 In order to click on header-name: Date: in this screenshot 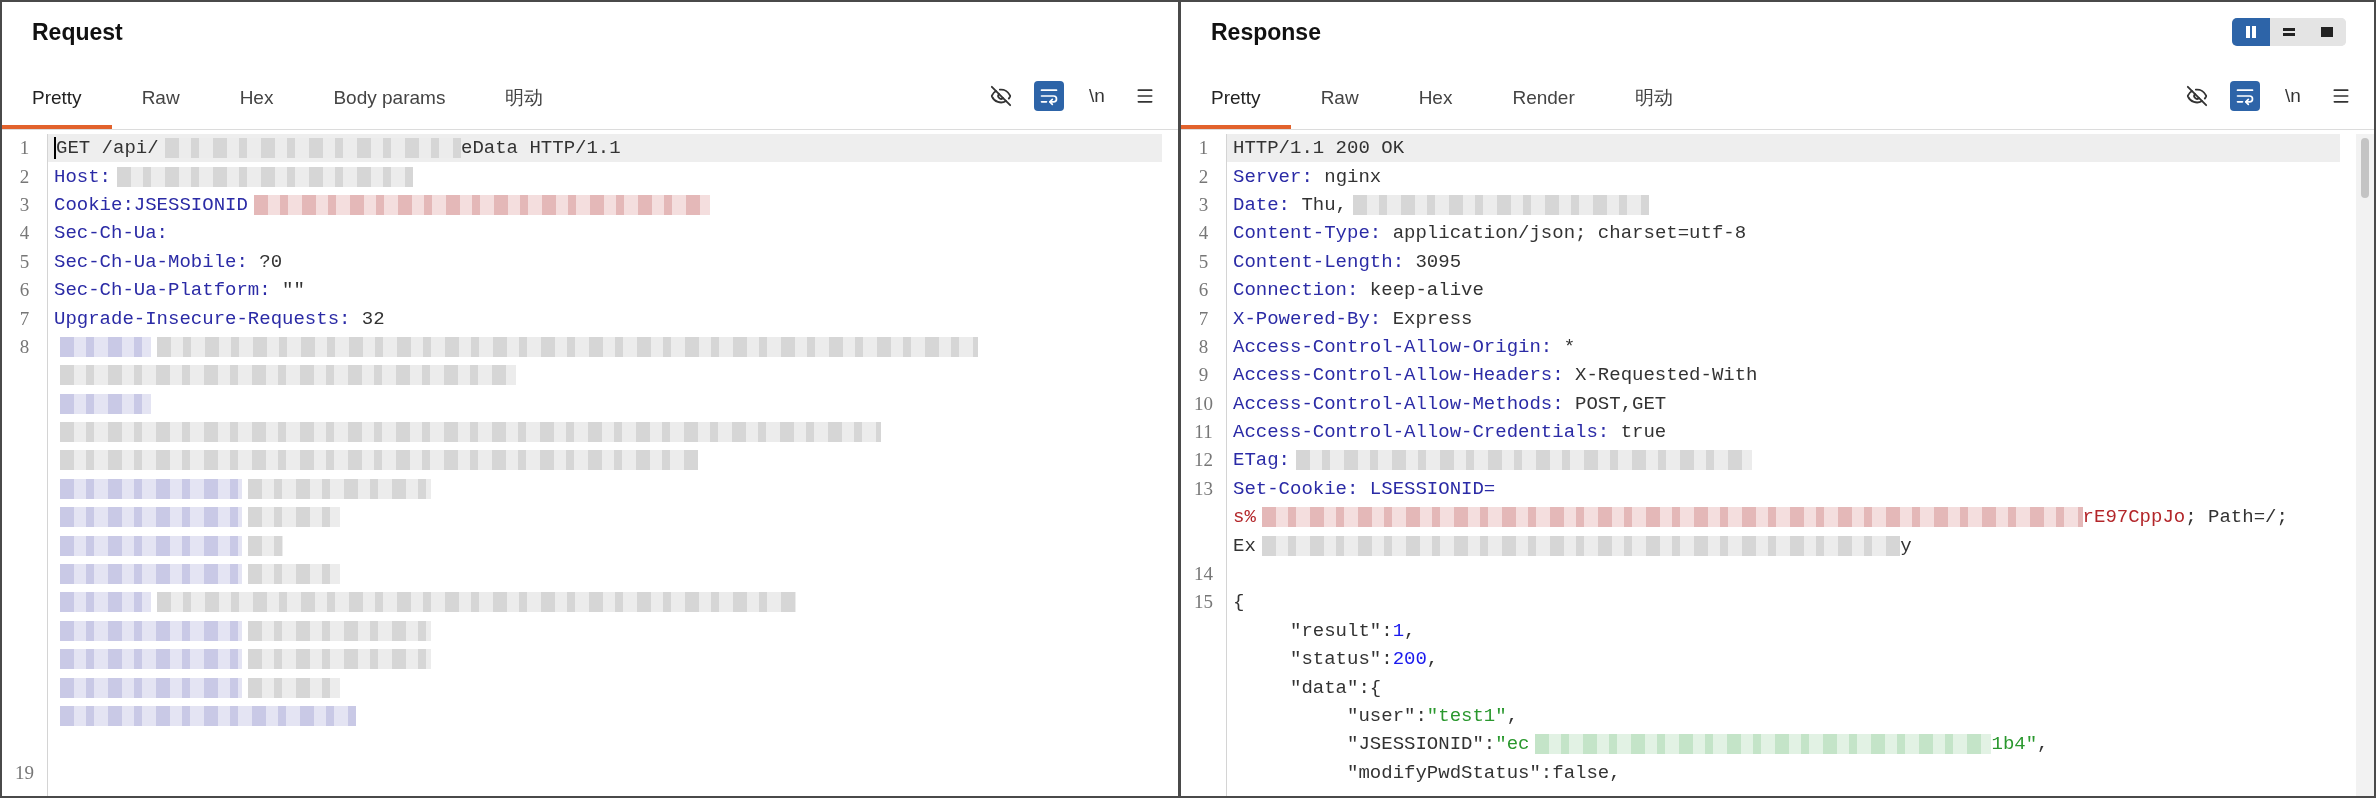, I will do `click(1261, 204)`.